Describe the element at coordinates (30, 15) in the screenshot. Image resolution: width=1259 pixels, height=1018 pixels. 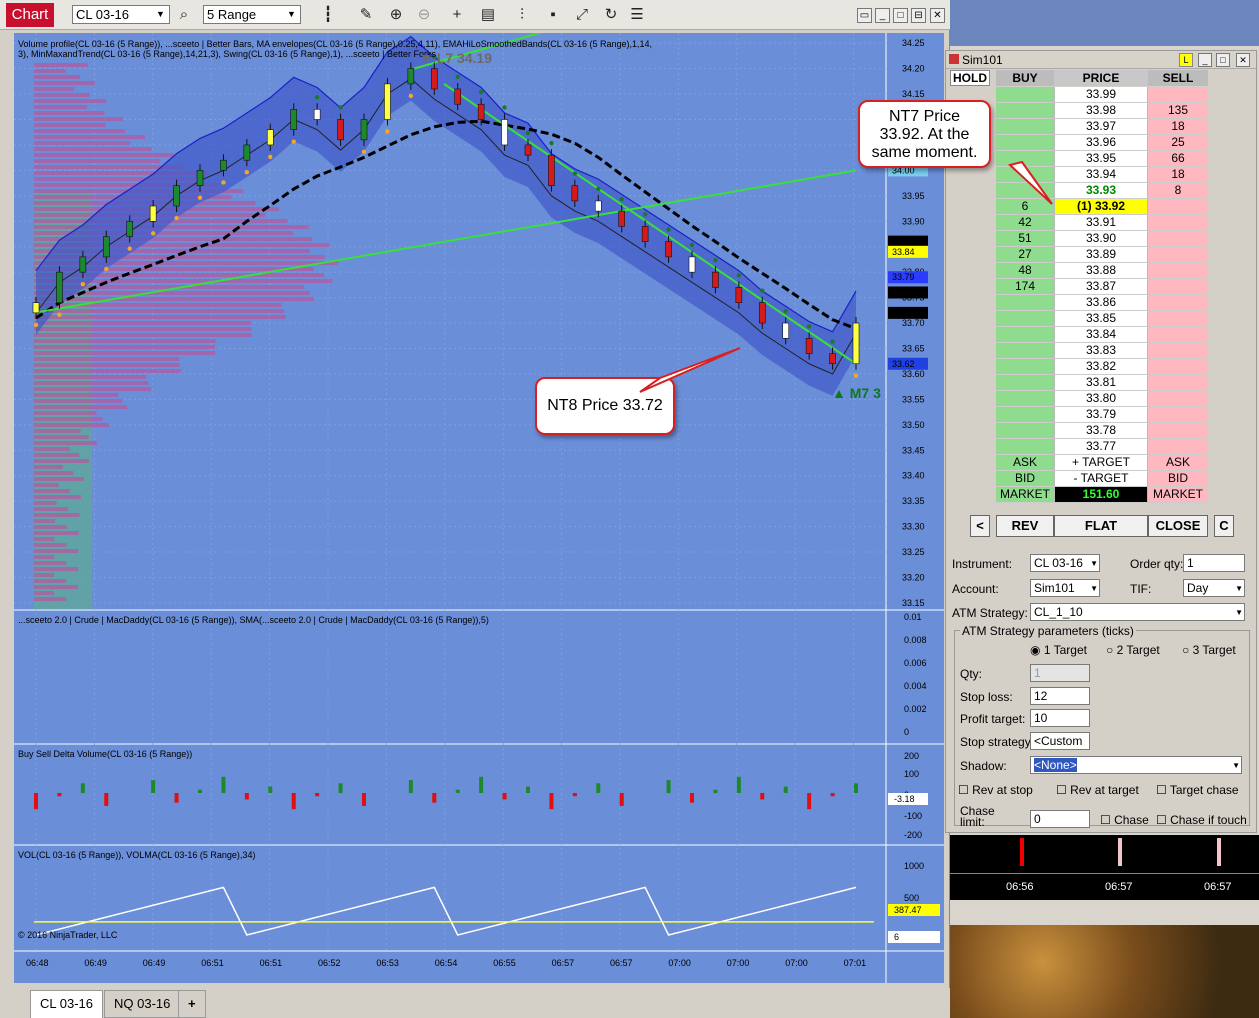
I see `chart-menu-button: Chart` at that location.